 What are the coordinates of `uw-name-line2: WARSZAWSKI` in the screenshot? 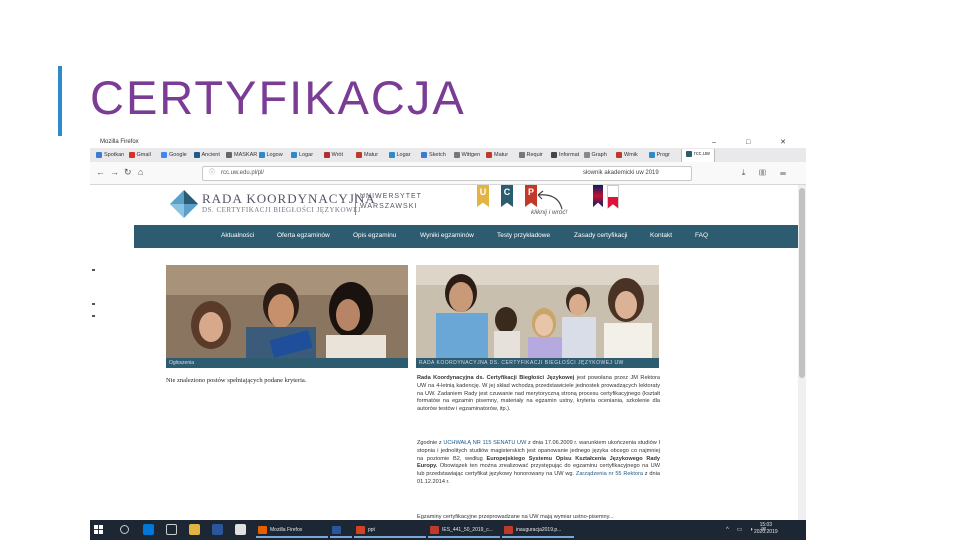 It's located at (389, 206).